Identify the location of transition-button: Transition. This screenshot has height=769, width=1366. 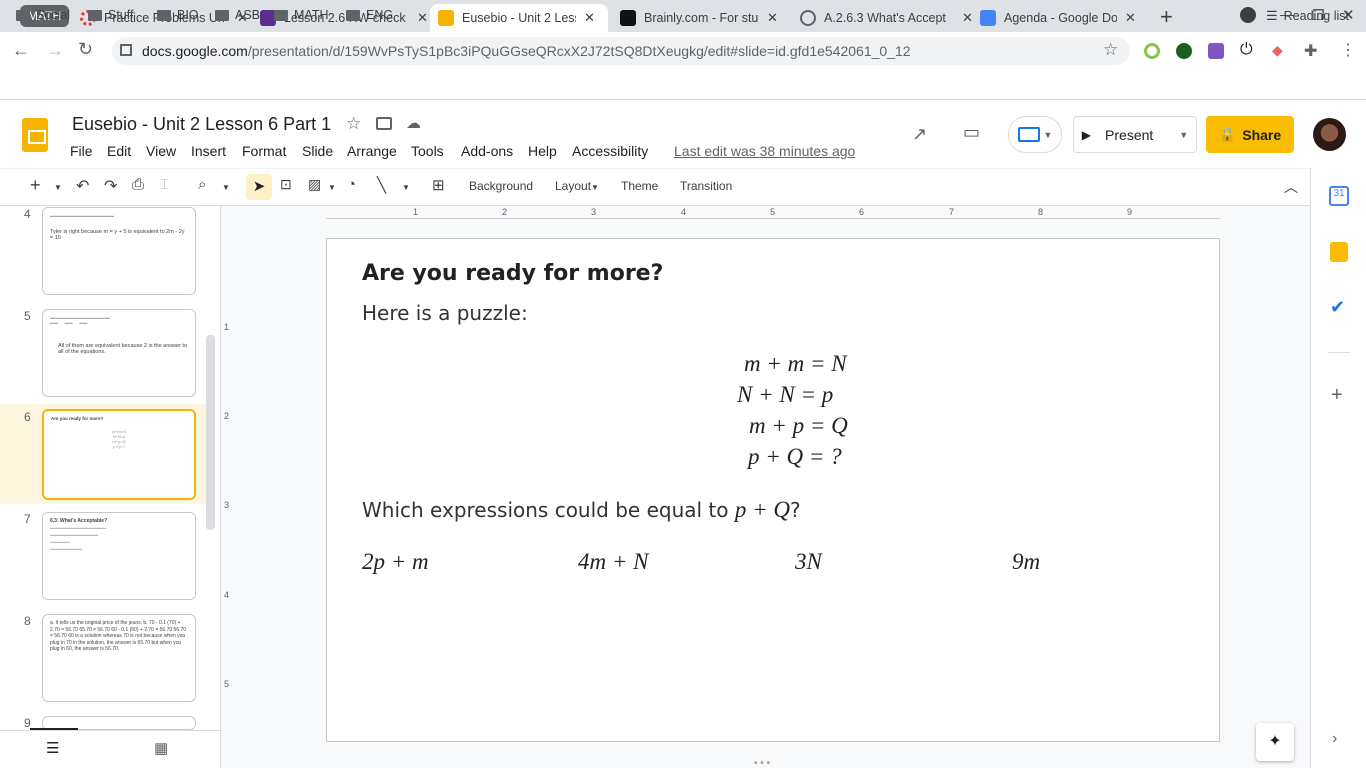
(706, 186).